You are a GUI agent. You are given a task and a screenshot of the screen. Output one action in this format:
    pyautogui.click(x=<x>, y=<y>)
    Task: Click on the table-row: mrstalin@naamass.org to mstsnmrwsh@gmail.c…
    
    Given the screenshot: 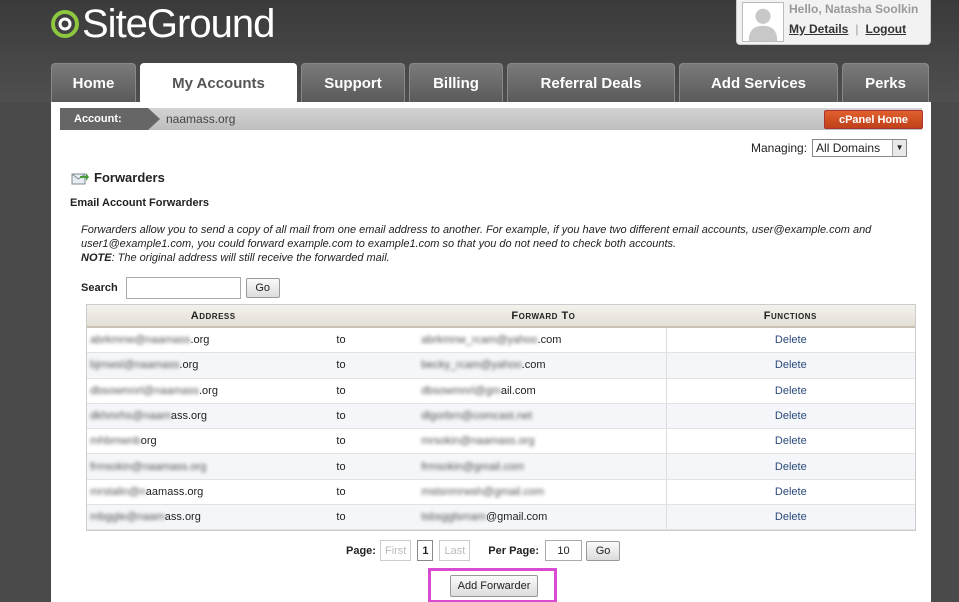 What is the action you would take?
    pyautogui.click(x=501, y=492)
    